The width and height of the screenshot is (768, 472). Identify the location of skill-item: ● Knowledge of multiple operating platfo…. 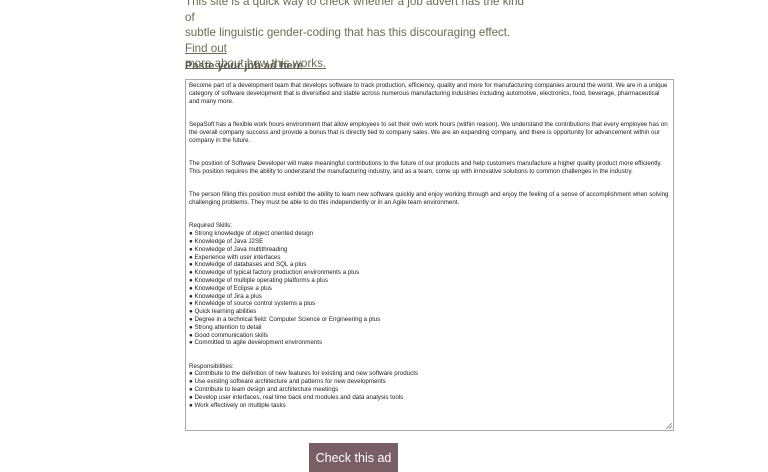
(258, 280).